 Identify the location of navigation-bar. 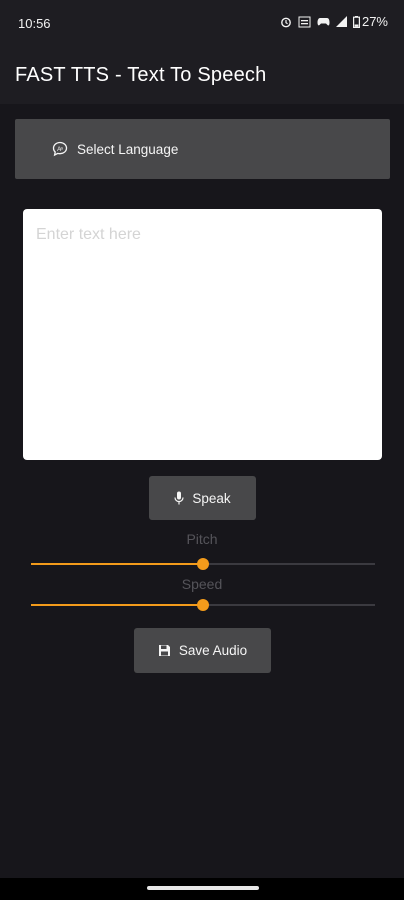
(202, 889).